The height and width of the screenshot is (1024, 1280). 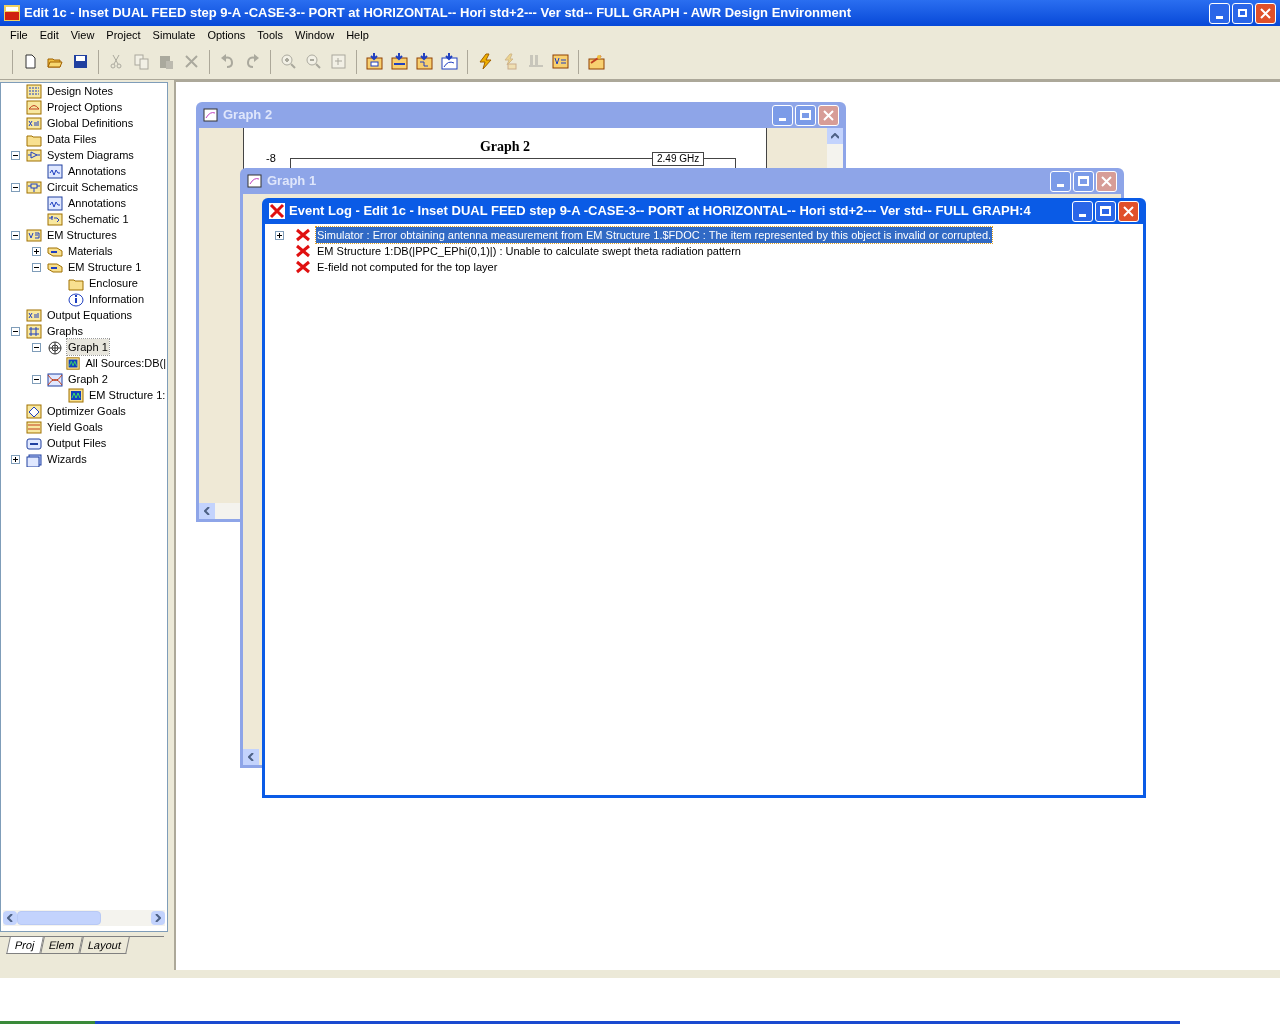 What do you see at coordinates (227, 61) in the screenshot?
I see `undo-icon` at bounding box center [227, 61].